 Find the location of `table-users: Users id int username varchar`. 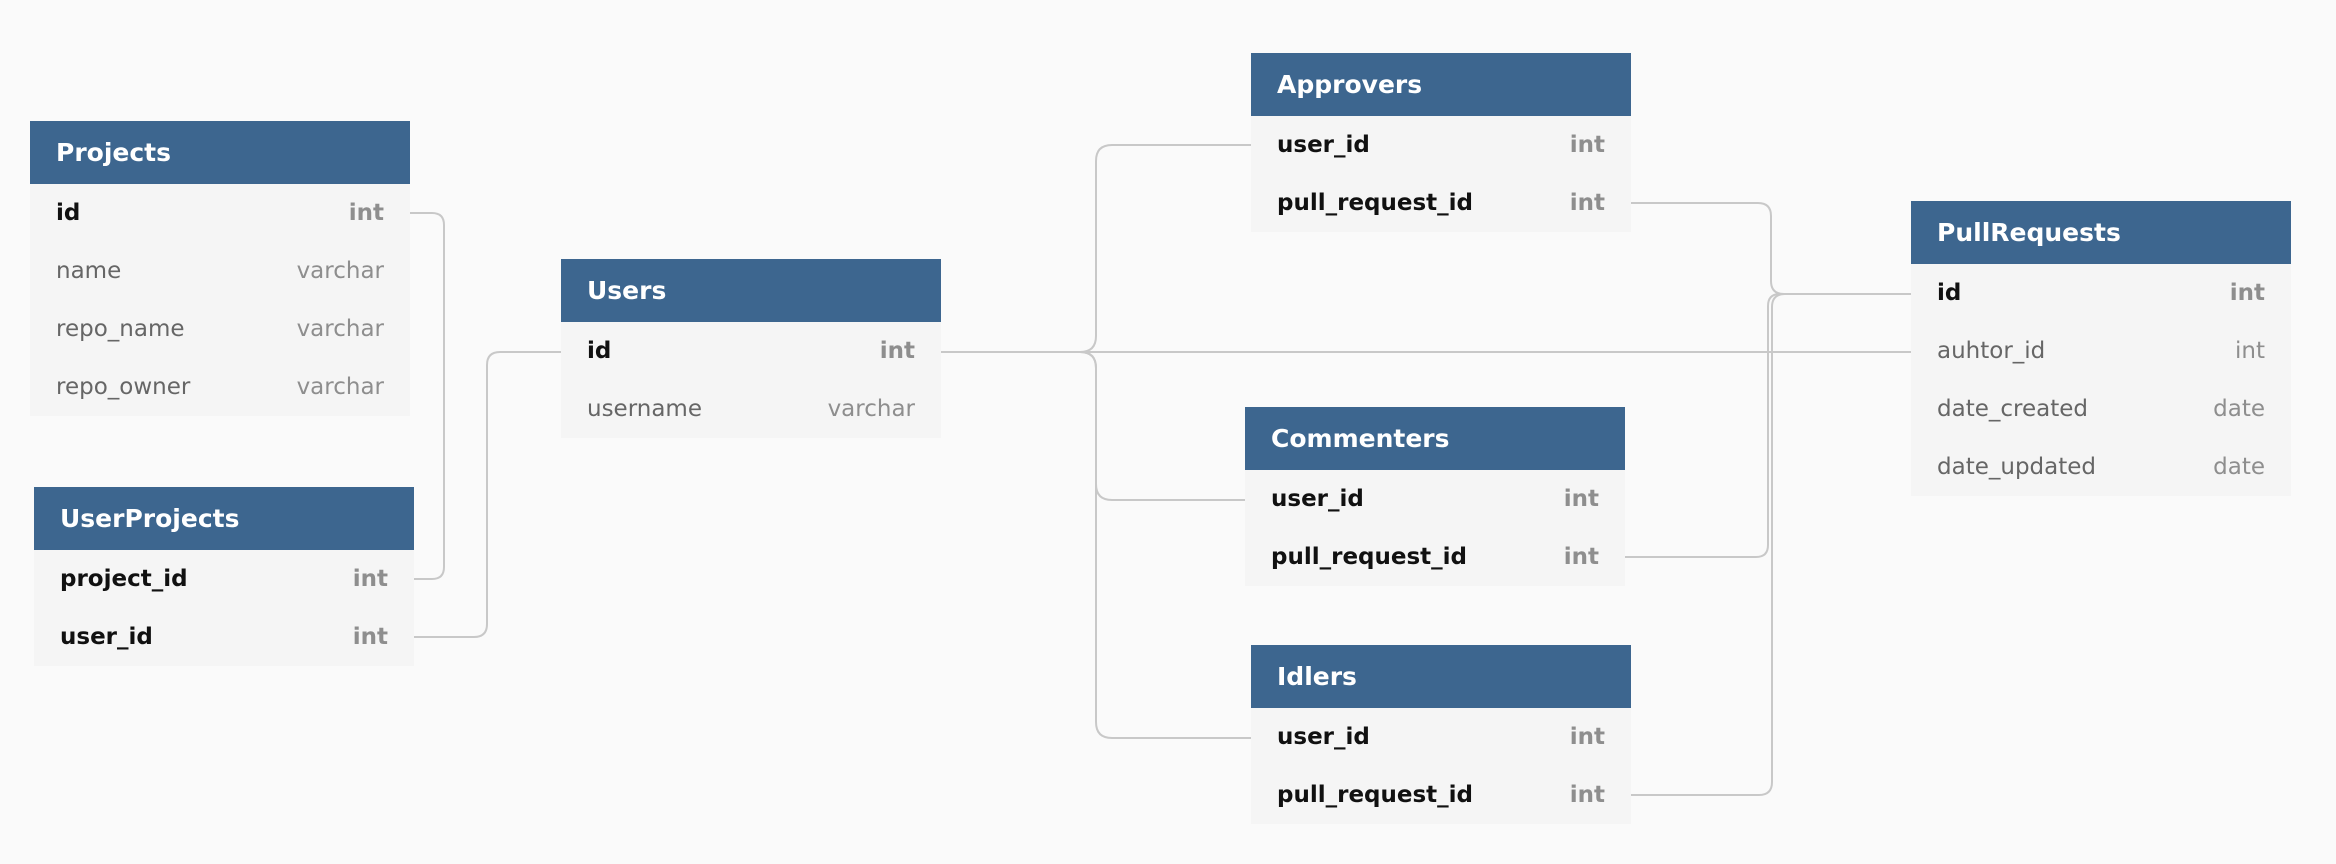

table-users: Users id int username varchar is located at coordinates (751, 348).